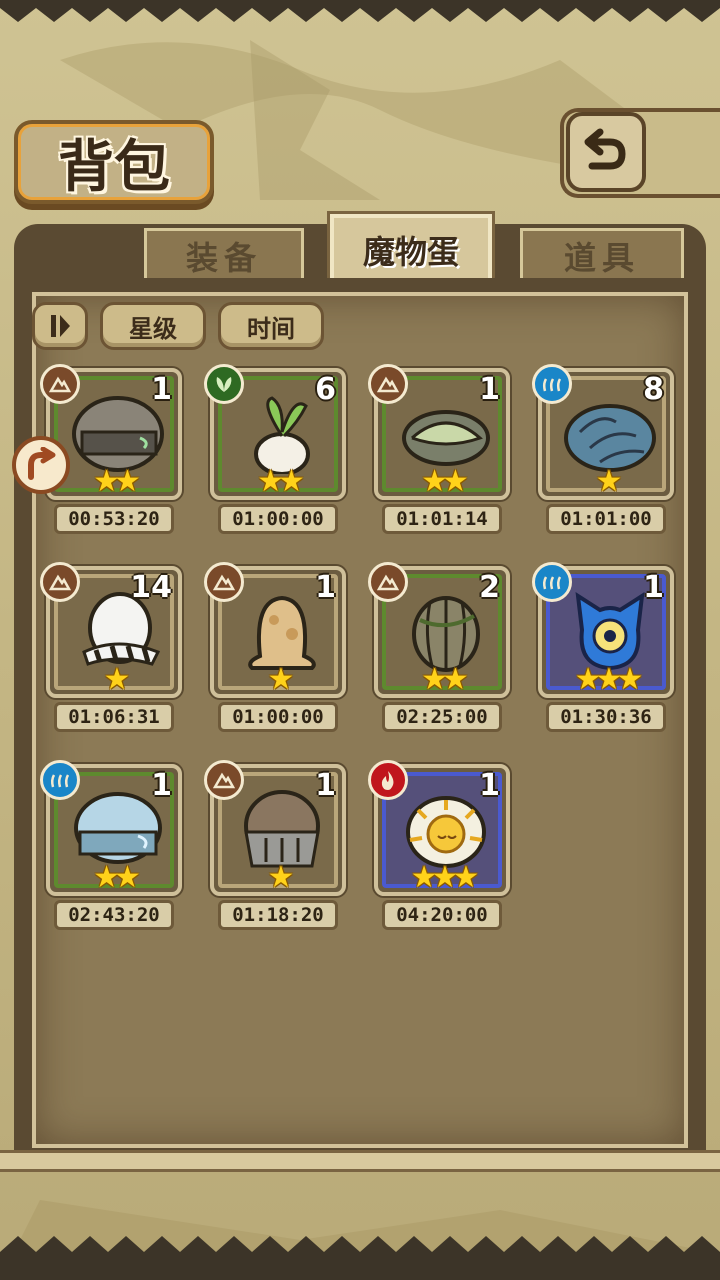  I want to click on hatch-timer-text: 01:18:20, so click(278, 915).